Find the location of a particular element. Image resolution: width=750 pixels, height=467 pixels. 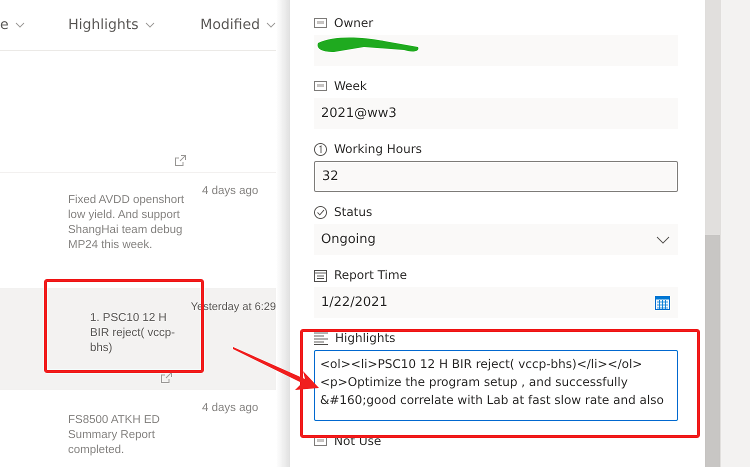

text-field is located at coordinates (496, 50).